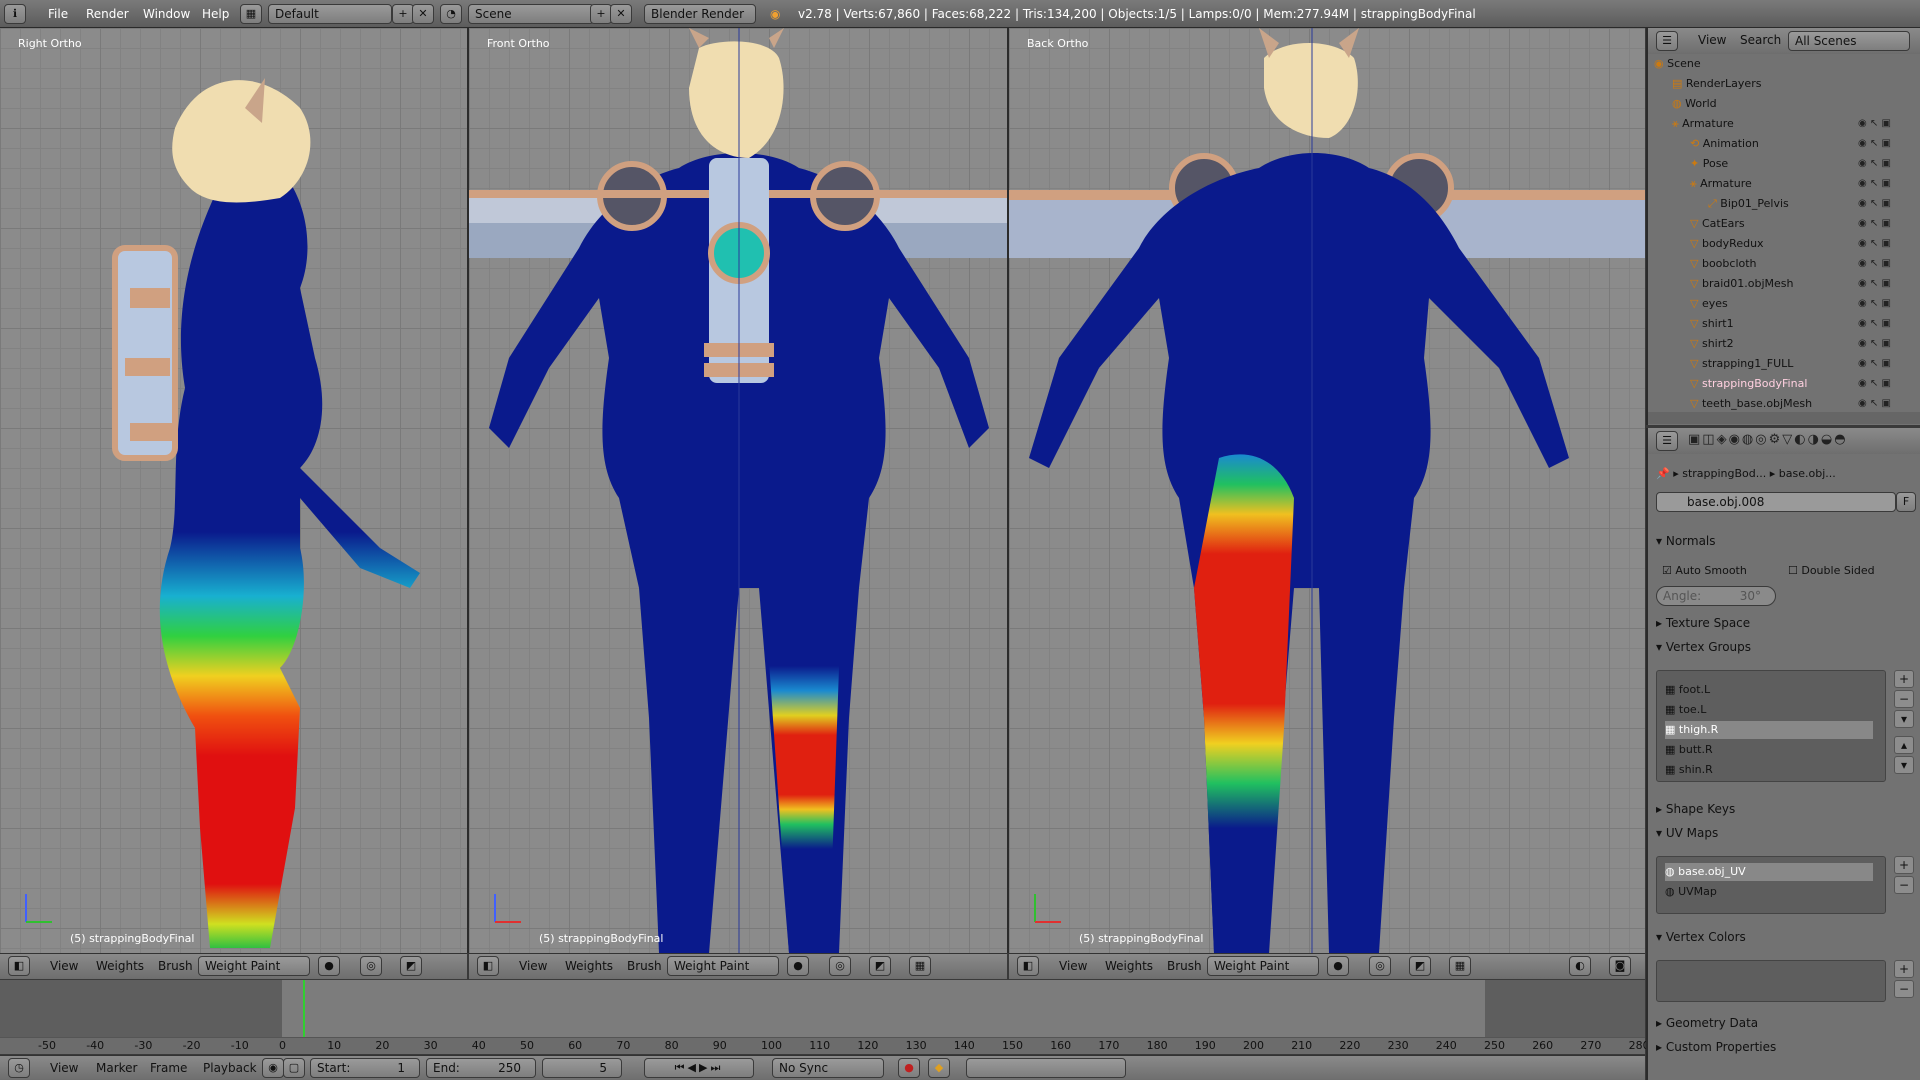  I want to click on current-frame-field: 5, so click(582, 1068).